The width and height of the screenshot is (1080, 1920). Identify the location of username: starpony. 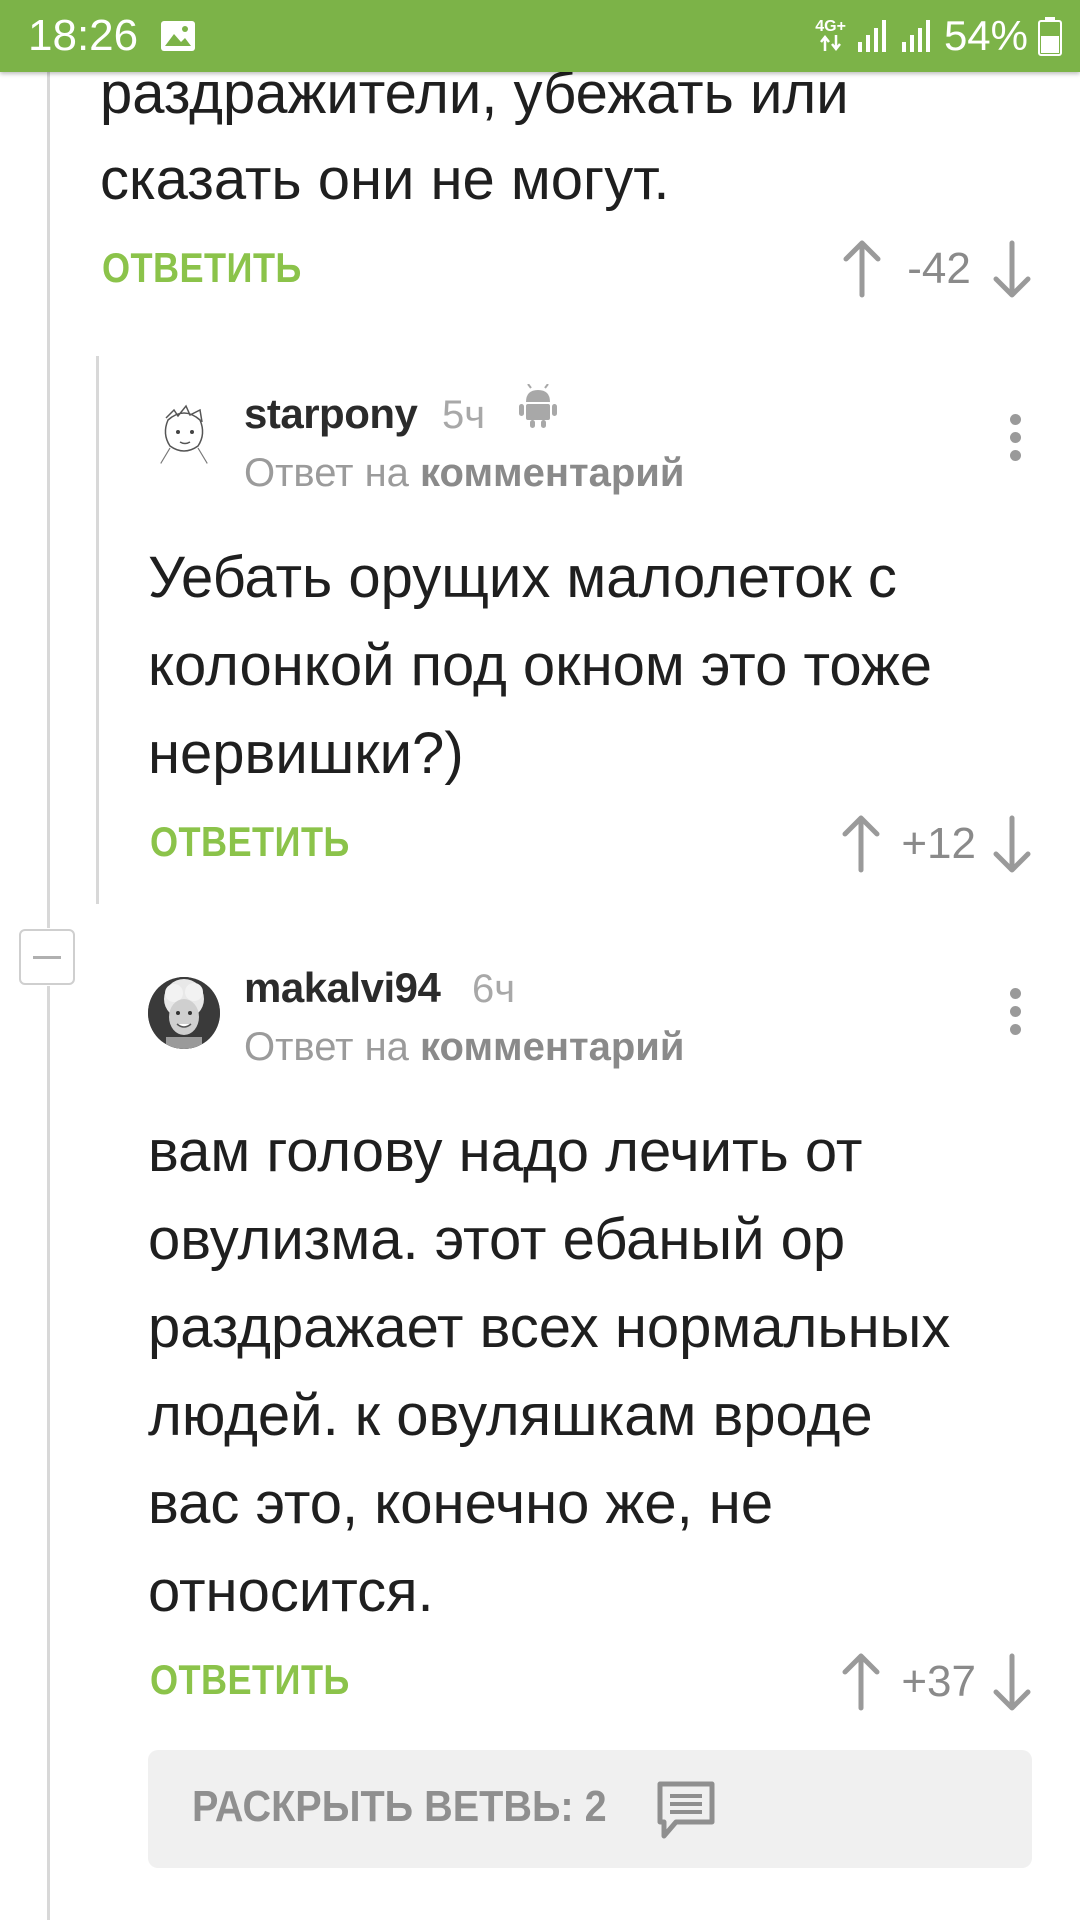
(331, 414).